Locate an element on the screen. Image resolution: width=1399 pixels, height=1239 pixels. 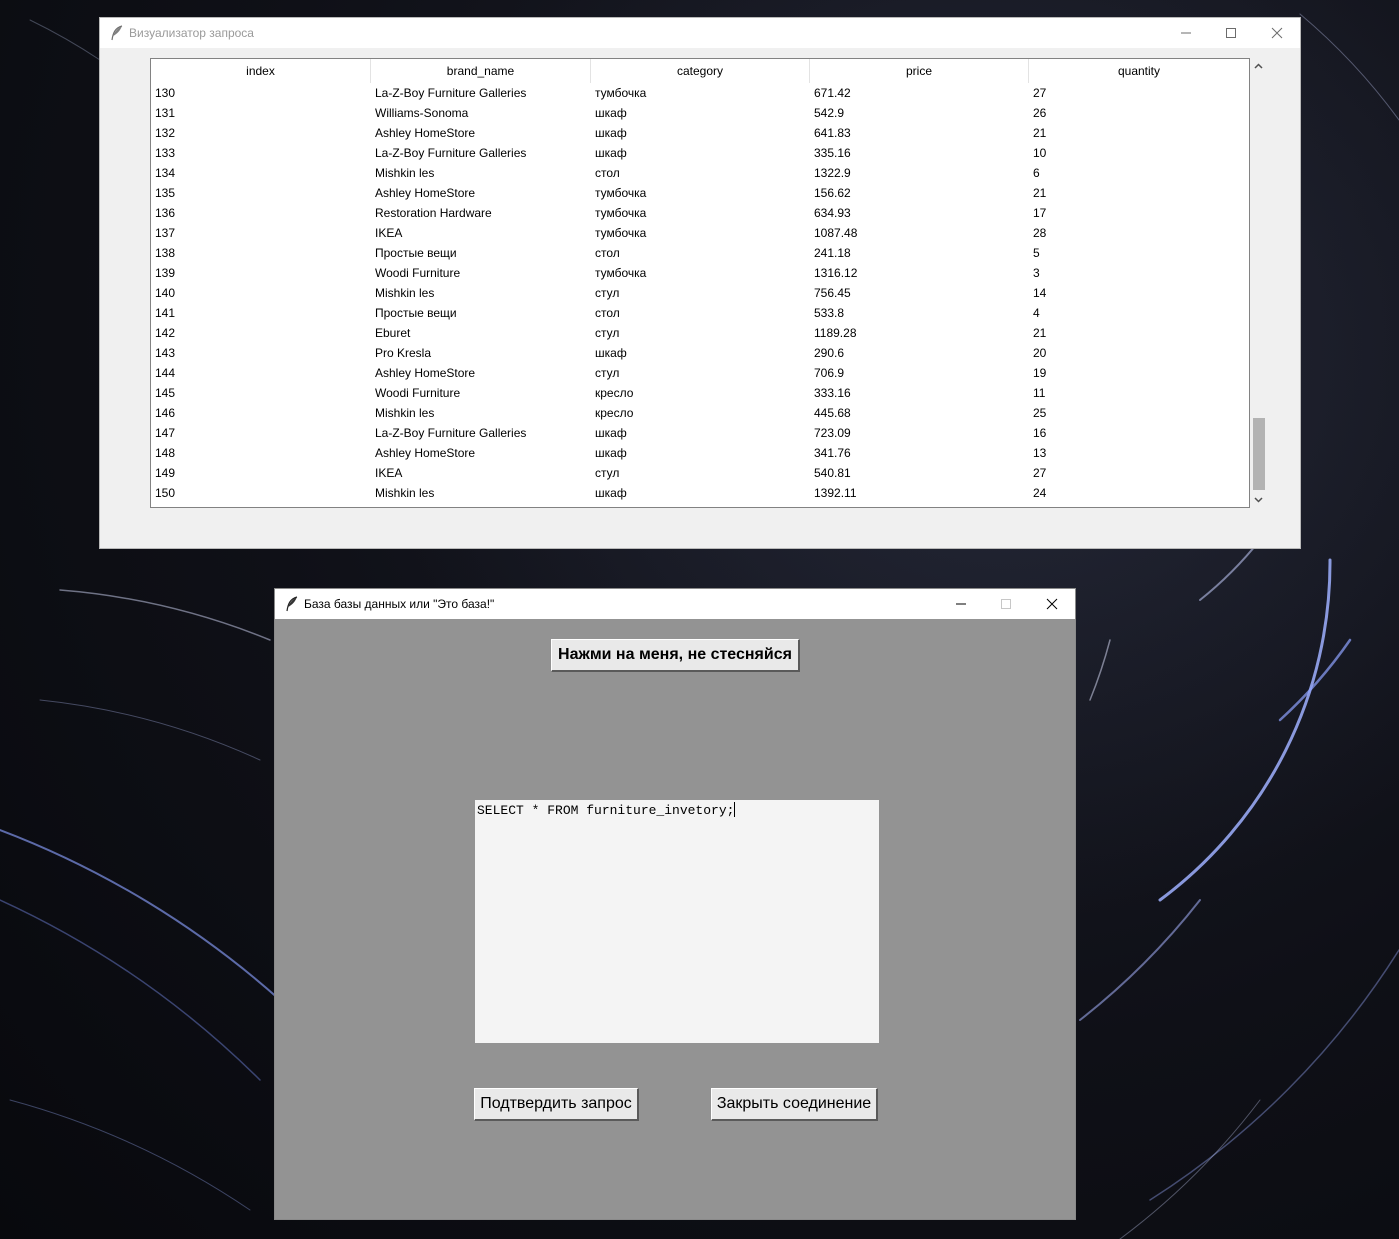
cell-index: 130 is located at coordinates (165, 93).